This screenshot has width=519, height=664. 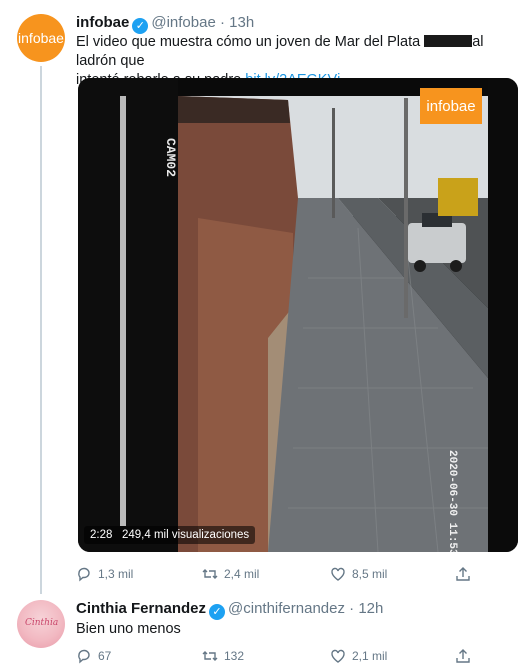 I want to click on timestamp: 13h, so click(x=241, y=22).